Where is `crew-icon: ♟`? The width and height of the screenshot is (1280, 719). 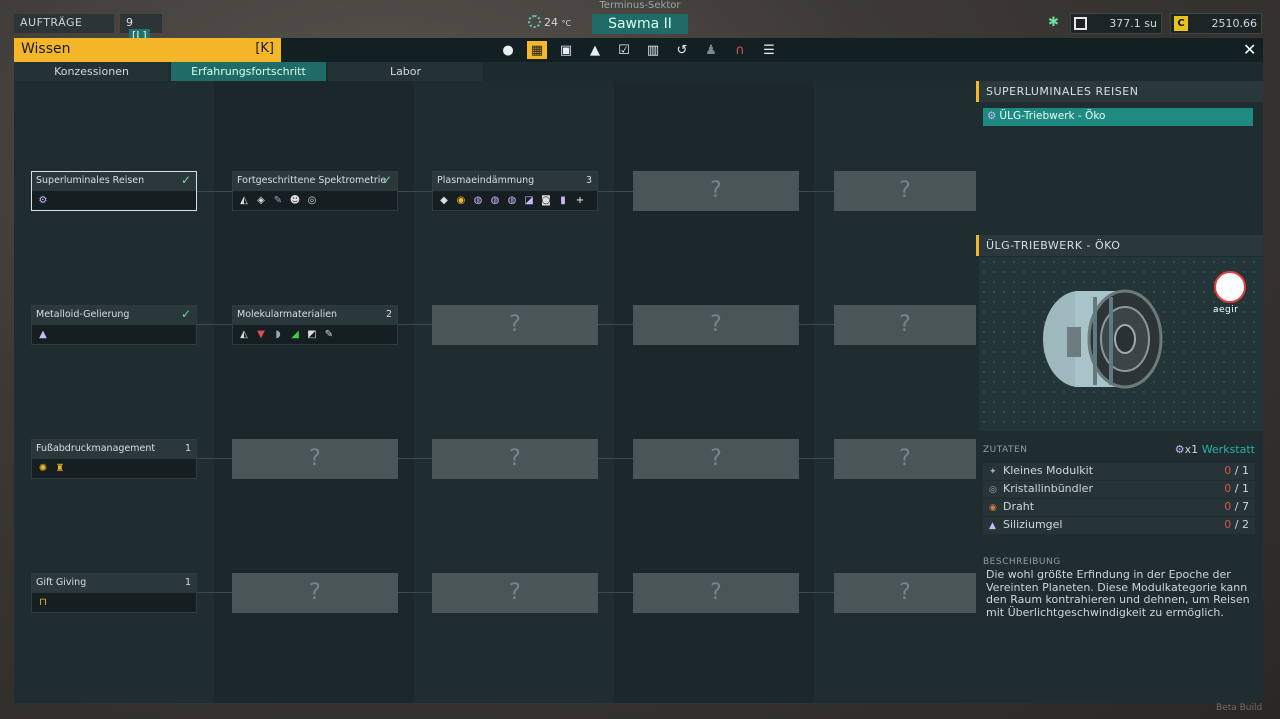
crew-icon: ♟ is located at coordinates (711, 50).